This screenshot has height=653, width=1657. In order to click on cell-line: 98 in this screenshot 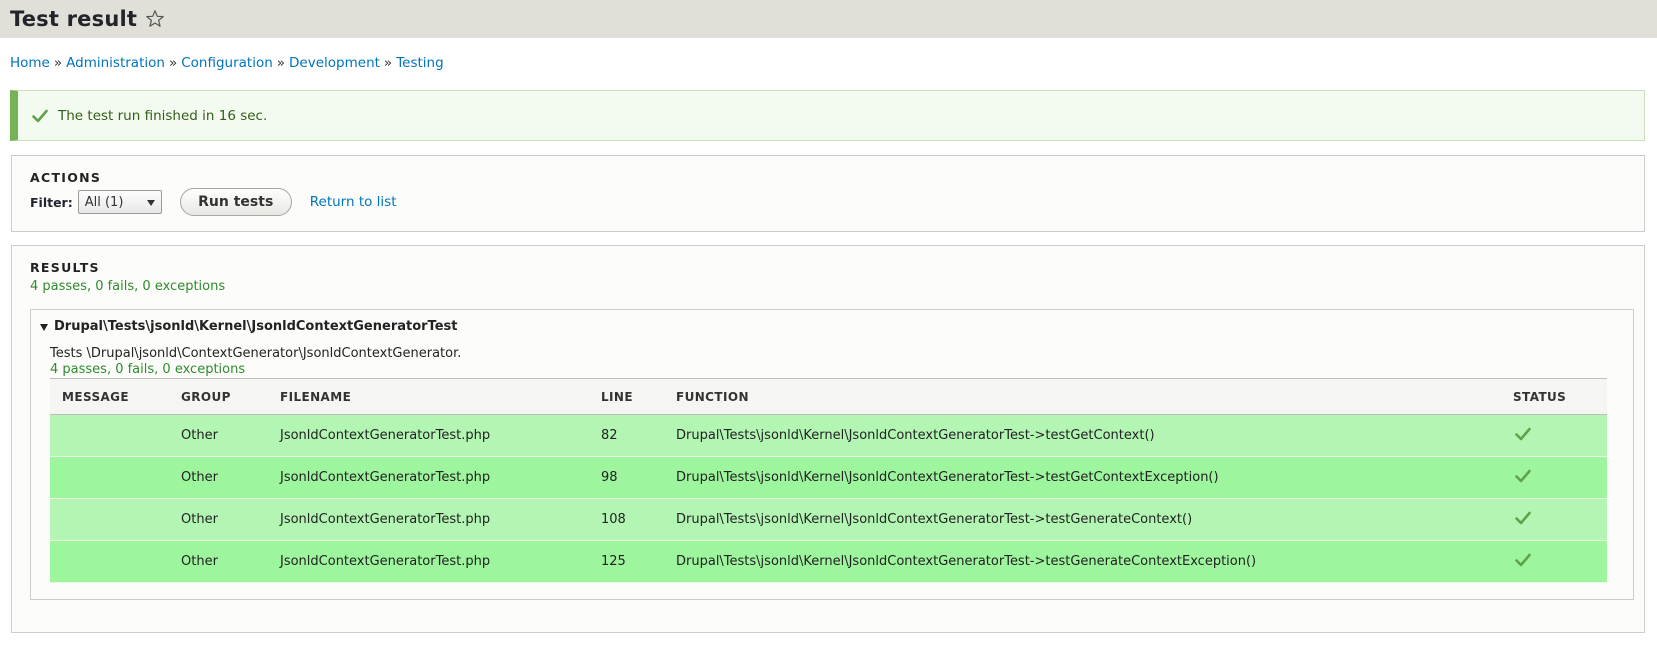, I will do `click(626, 477)`.